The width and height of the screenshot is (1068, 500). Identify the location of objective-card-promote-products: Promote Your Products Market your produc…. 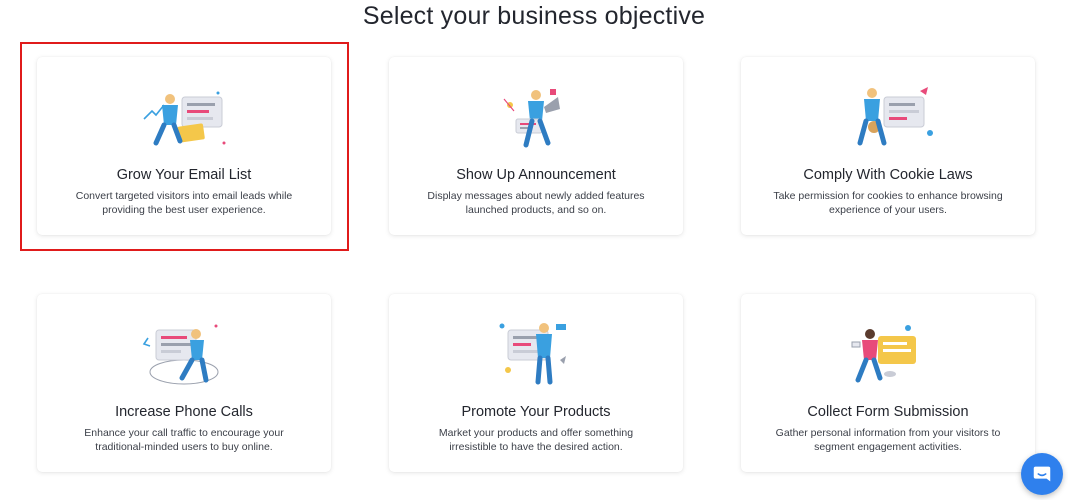
(536, 383).